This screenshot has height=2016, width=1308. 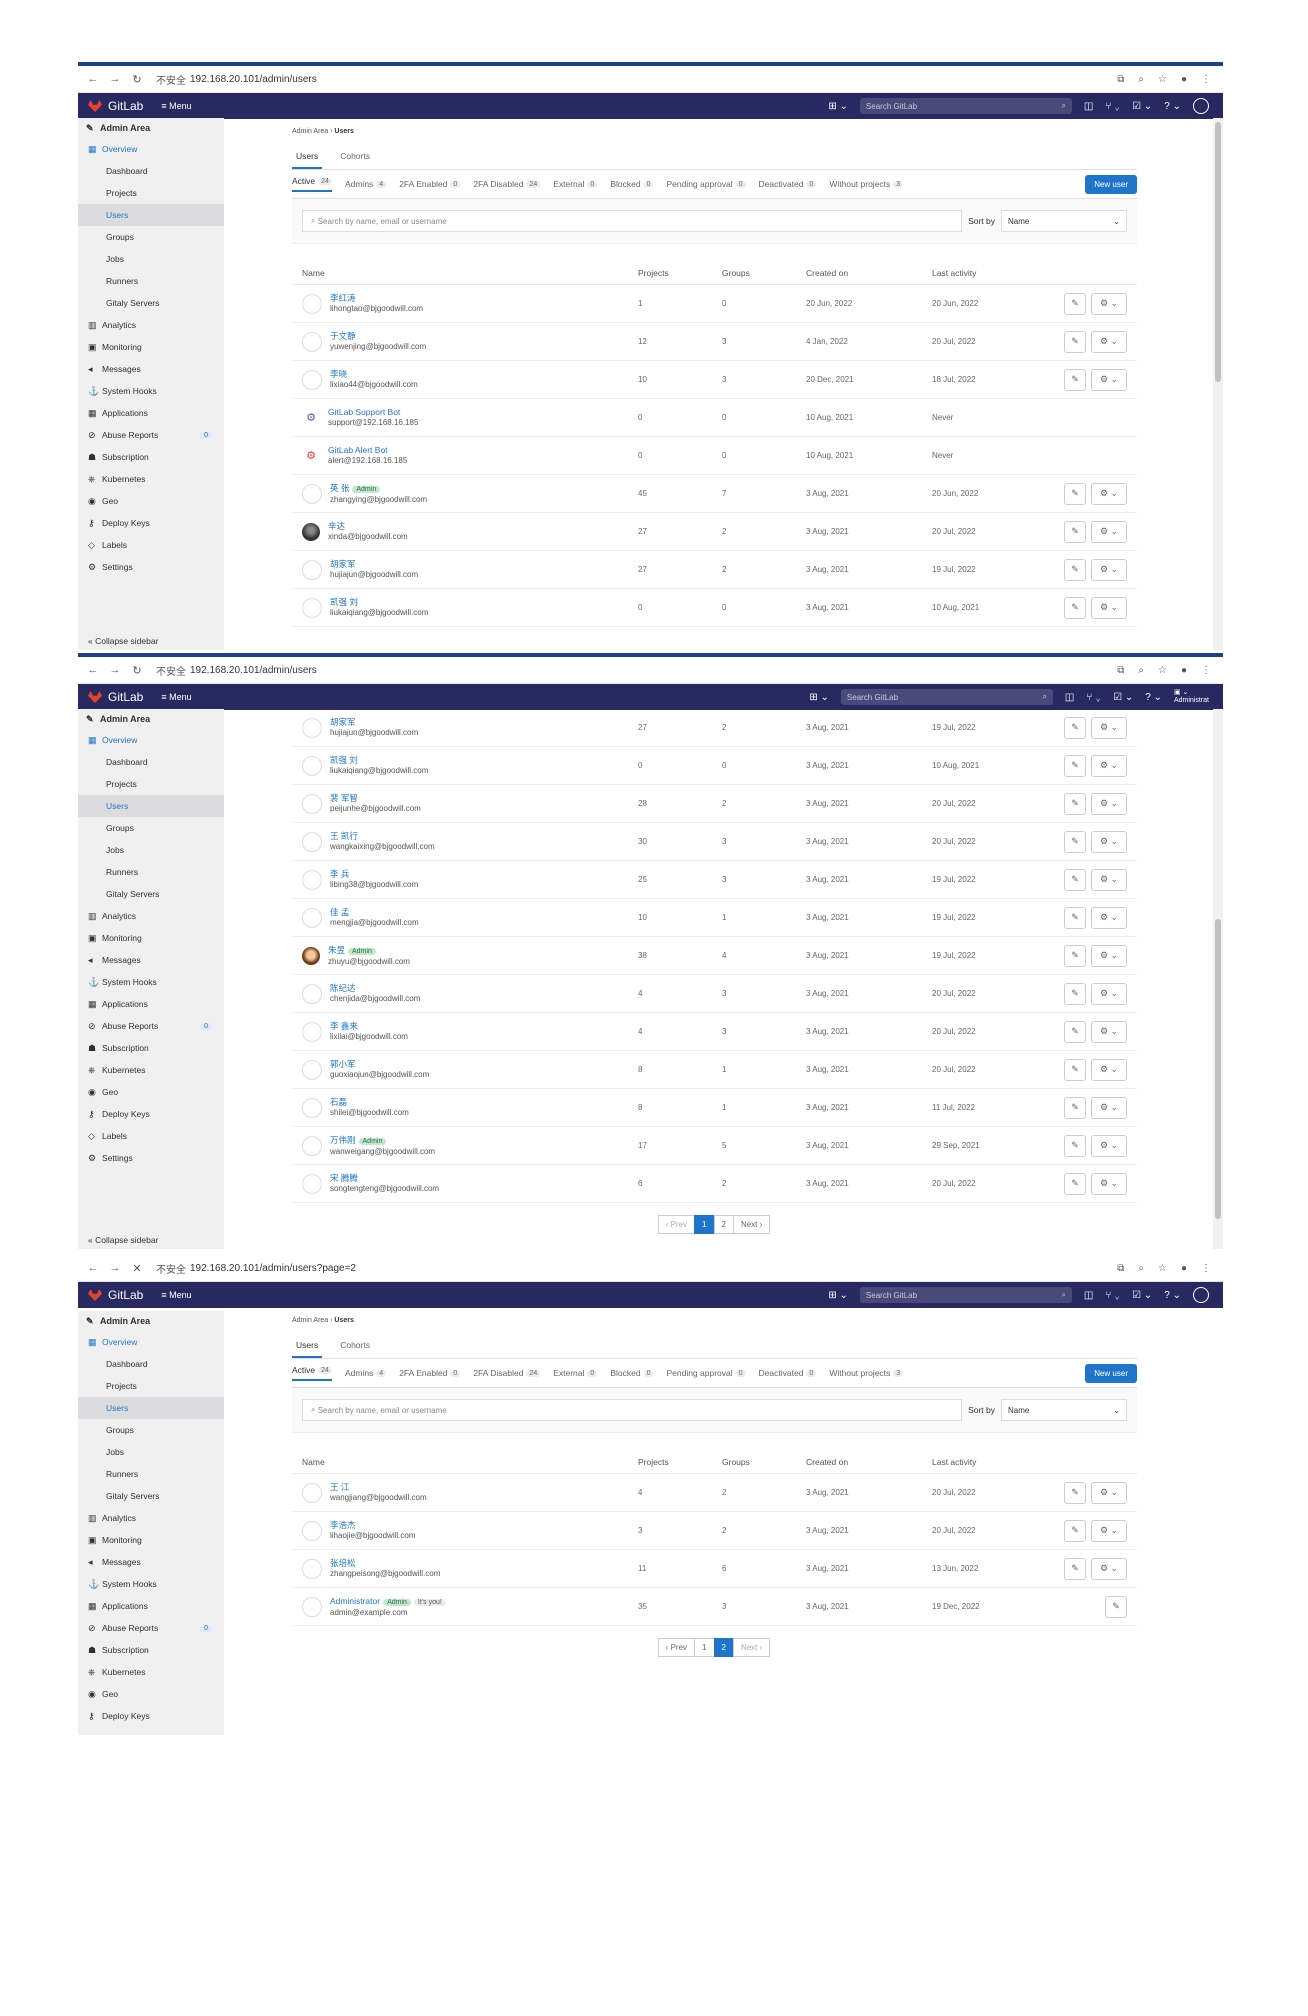 I want to click on kebab-icon: ⋮, so click(x=1206, y=670).